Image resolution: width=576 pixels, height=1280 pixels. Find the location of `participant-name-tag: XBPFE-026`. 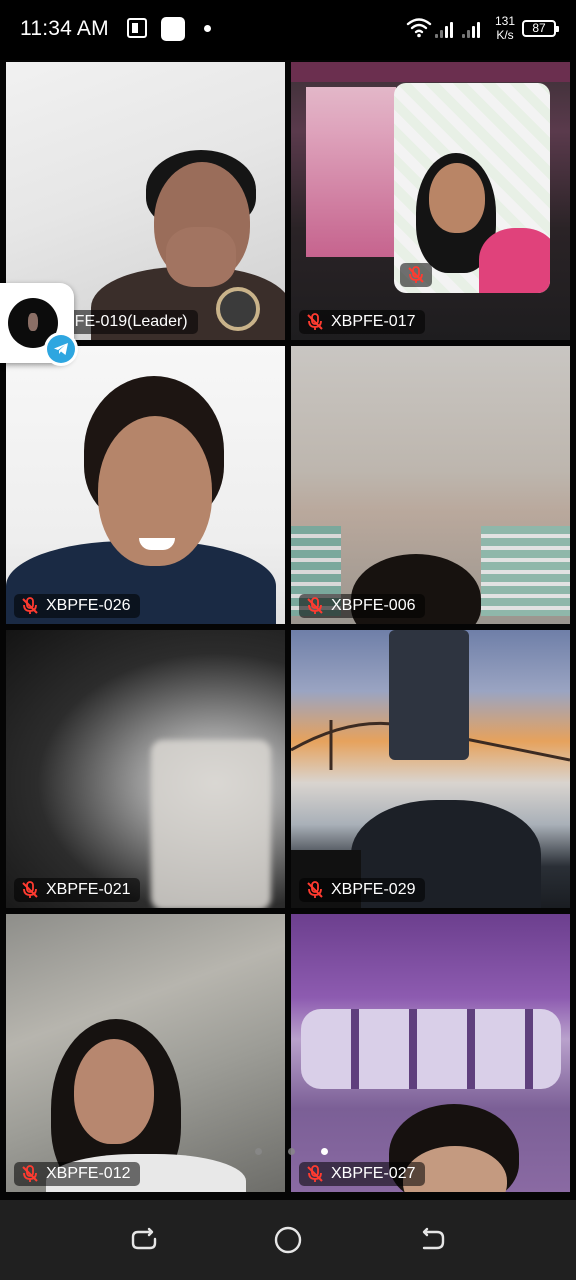

participant-name-tag: XBPFE-026 is located at coordinates (77, 606).